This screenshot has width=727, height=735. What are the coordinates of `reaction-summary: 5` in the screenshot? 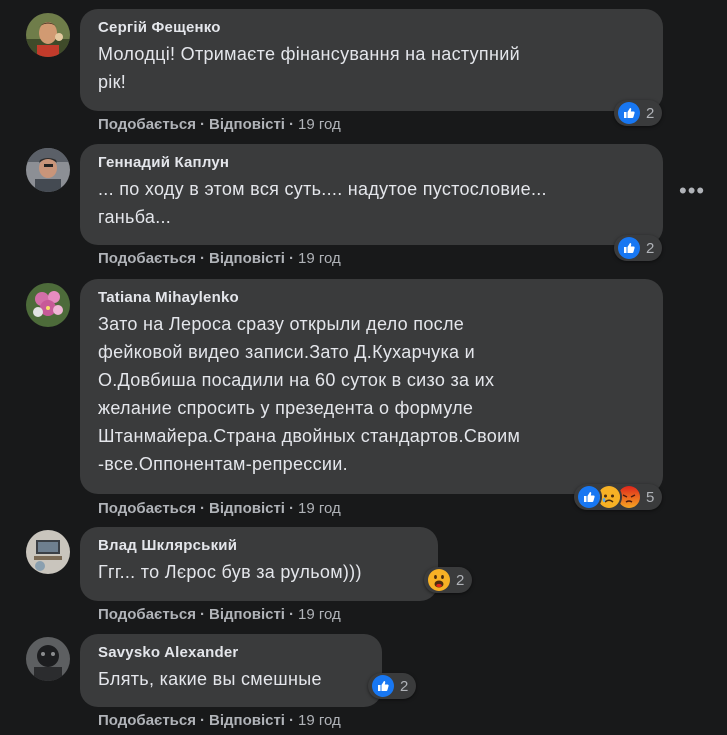 It's located at (618, 497).